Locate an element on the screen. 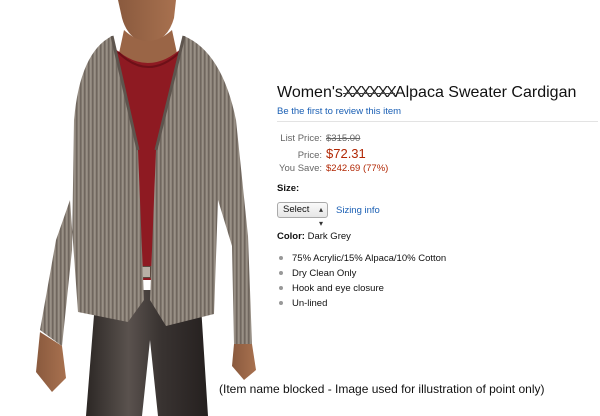  price-row: Price: $72.31 is located at coordinates (332, 153).